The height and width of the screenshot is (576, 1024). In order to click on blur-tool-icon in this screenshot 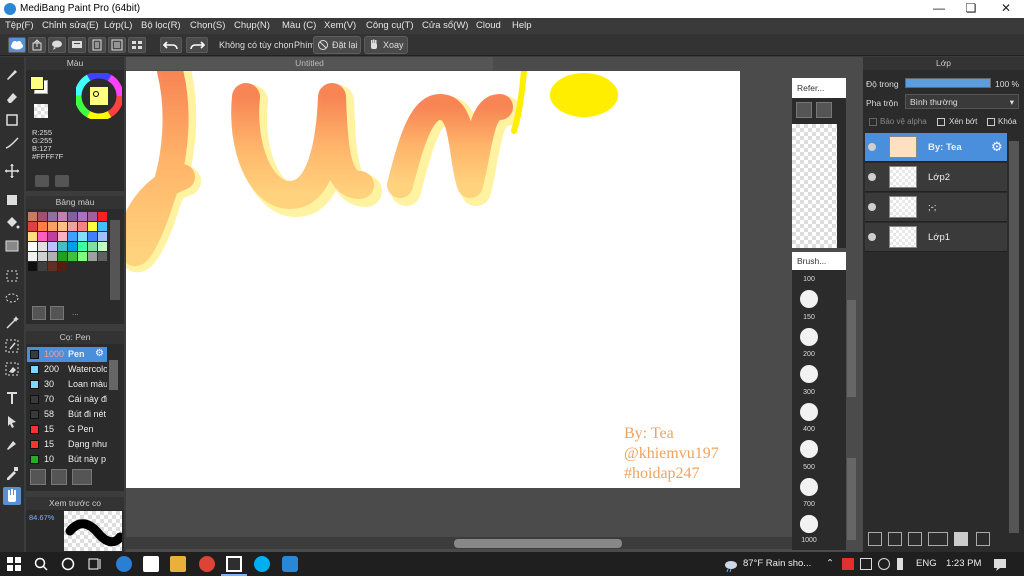, I will do `click(12, 444)`.